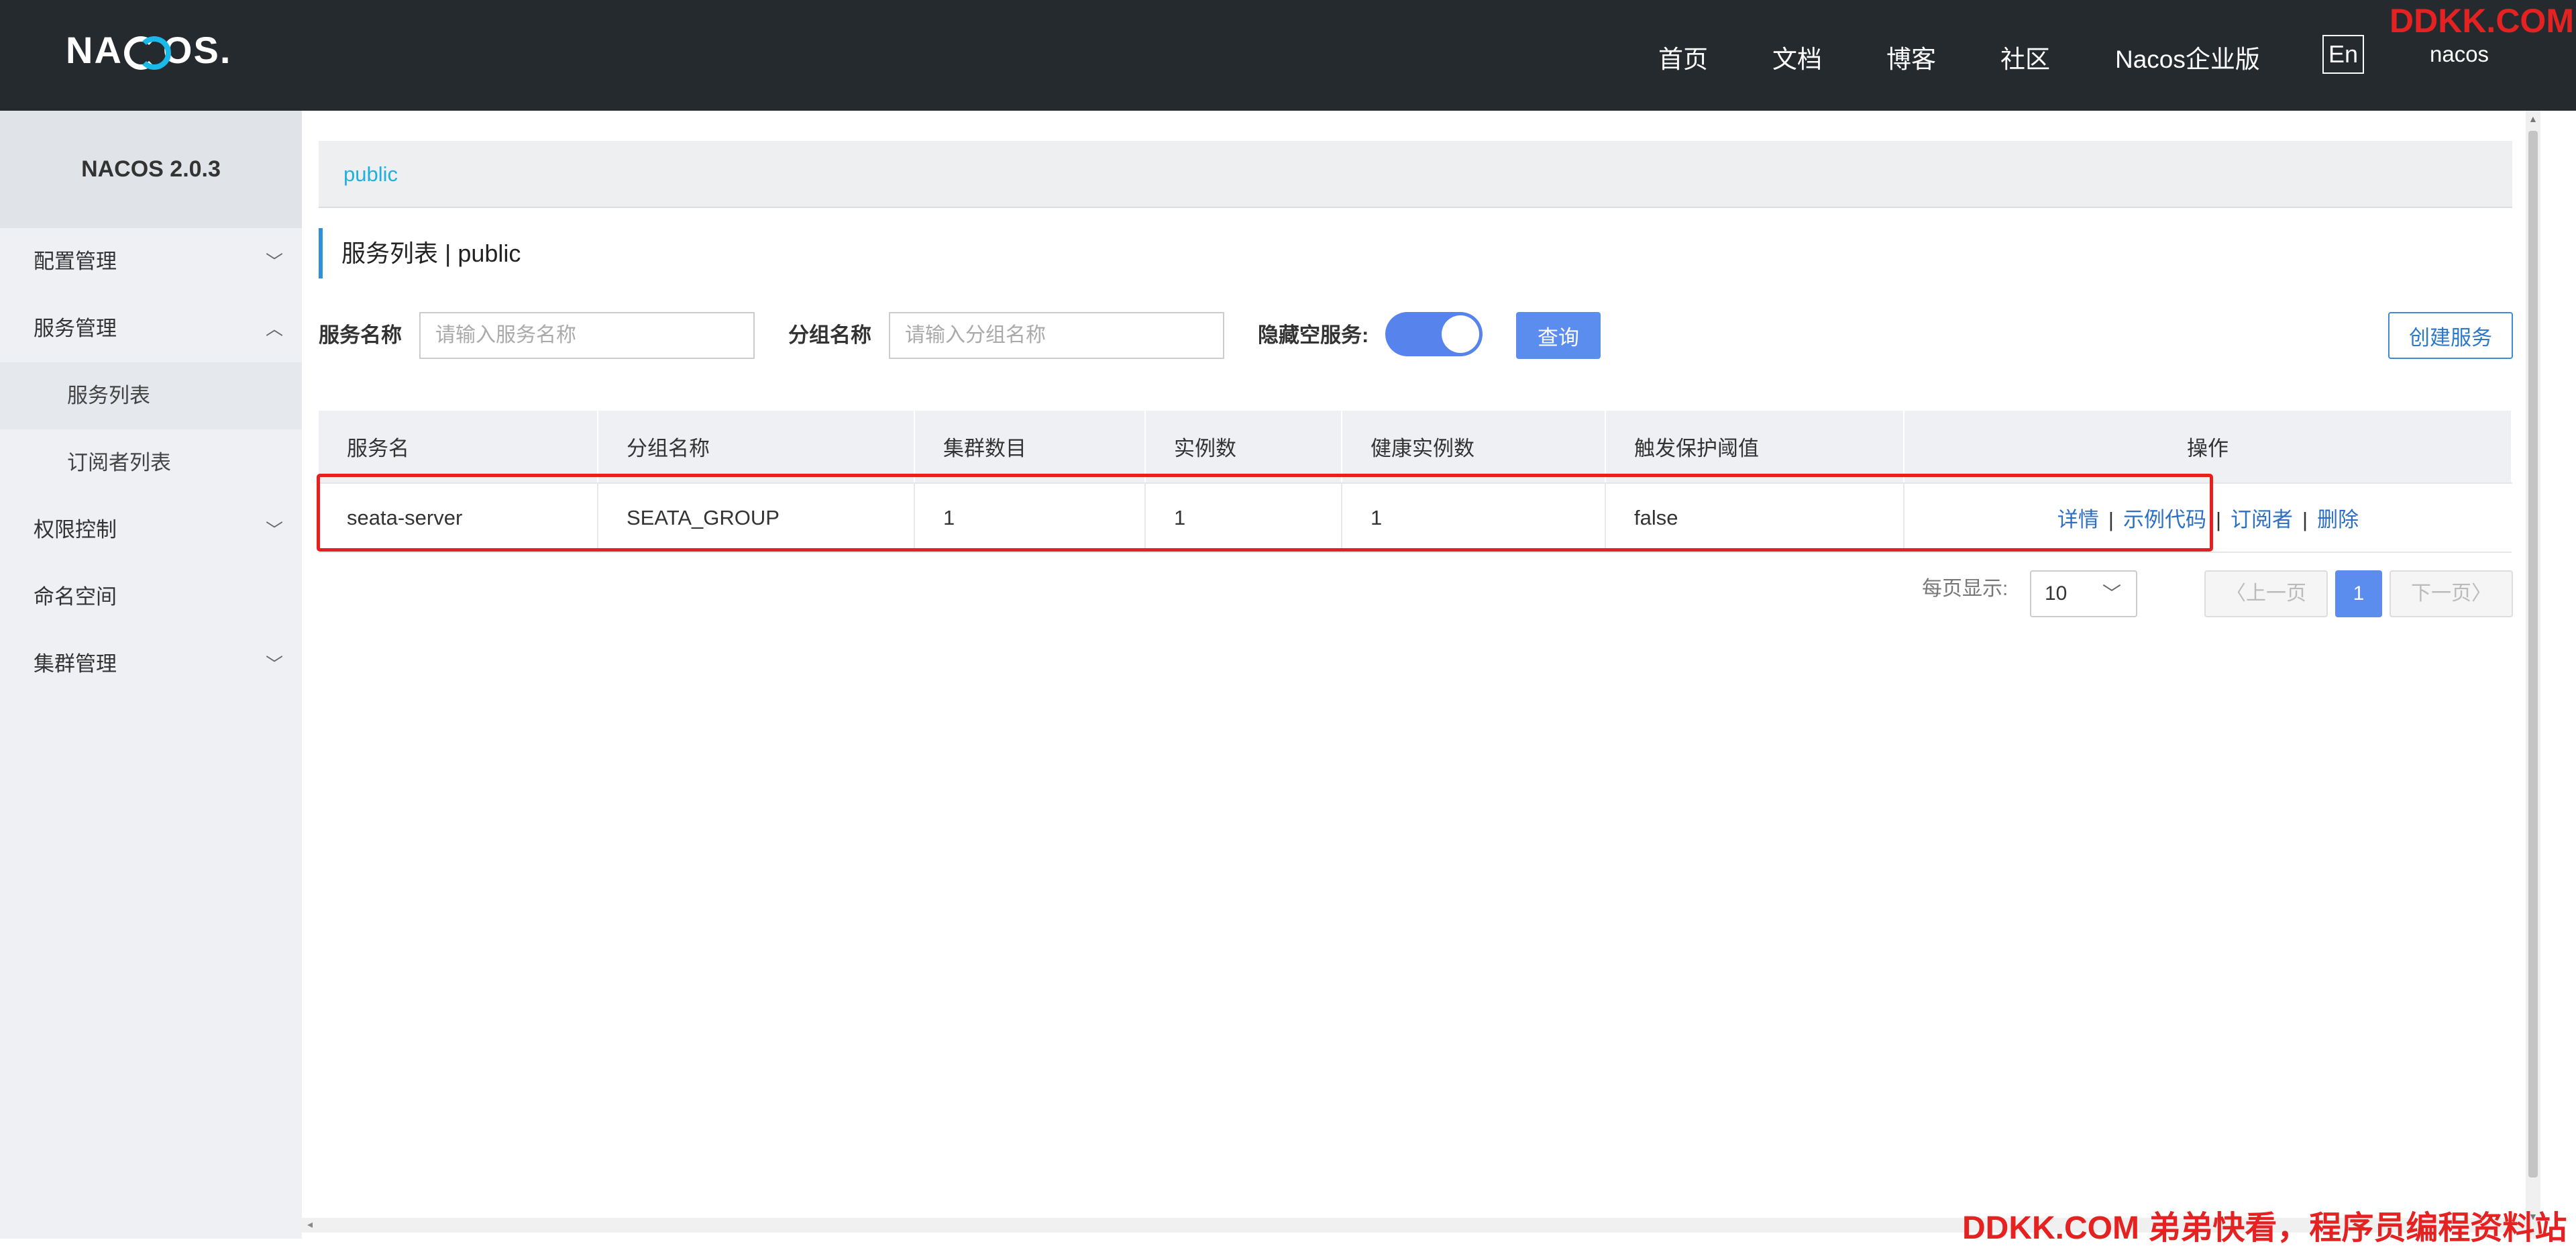  I want to click on user-name: nacos, so click(2459, 55).